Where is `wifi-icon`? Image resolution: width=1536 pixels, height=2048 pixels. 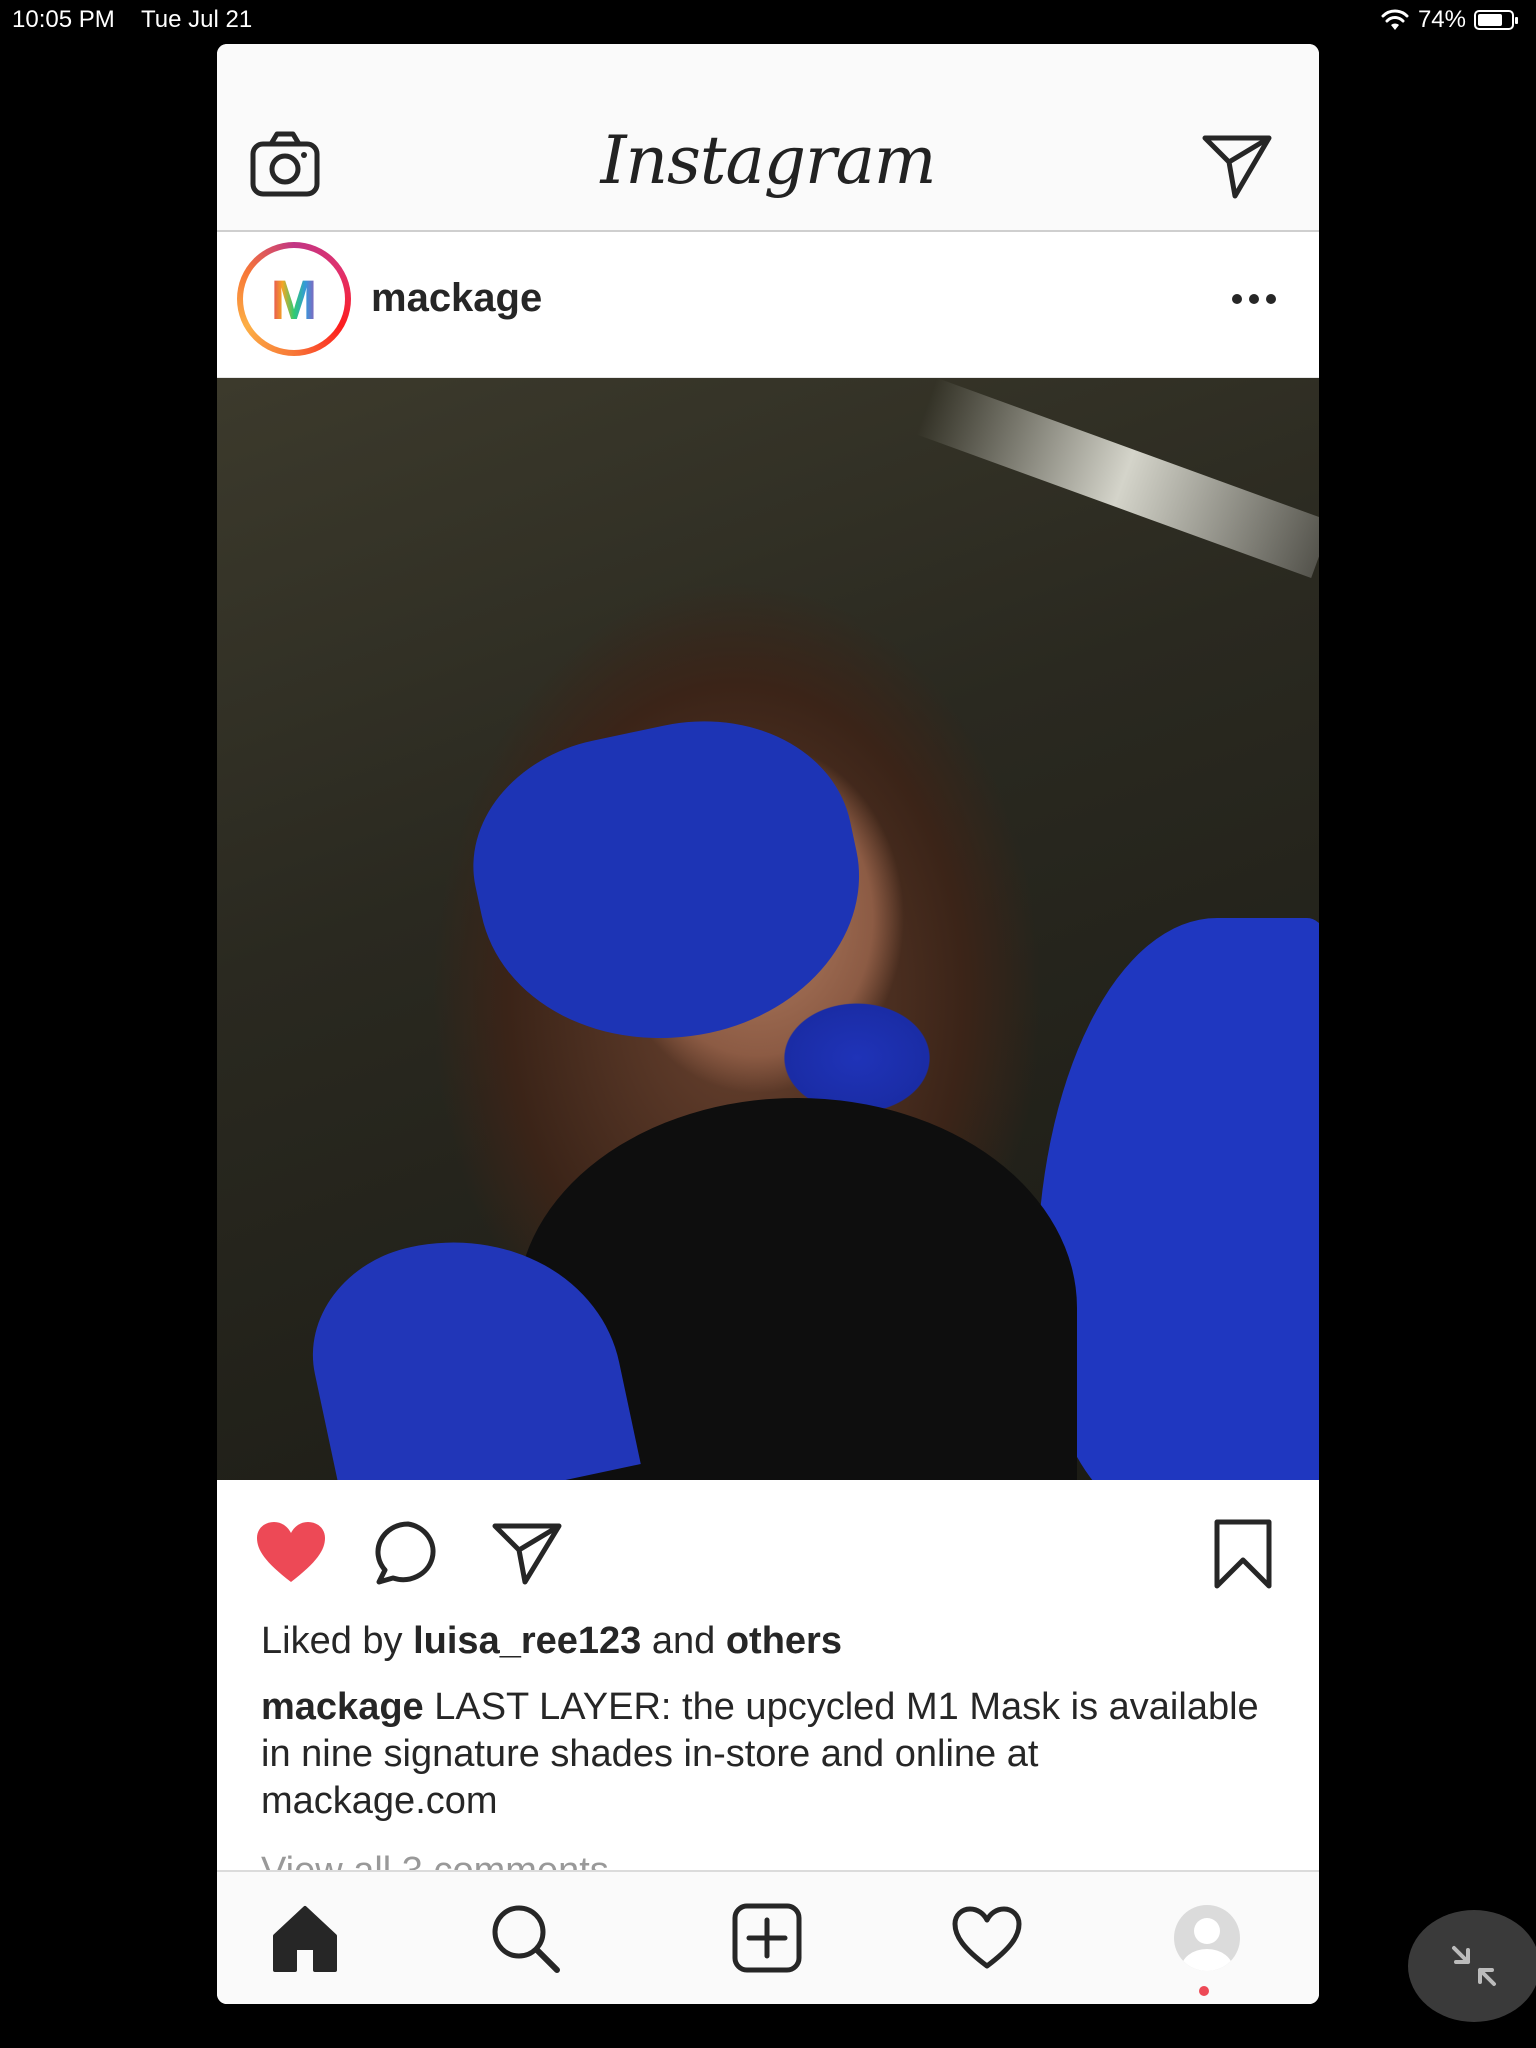 wifi-icon is located at coordinates (1395, 19).